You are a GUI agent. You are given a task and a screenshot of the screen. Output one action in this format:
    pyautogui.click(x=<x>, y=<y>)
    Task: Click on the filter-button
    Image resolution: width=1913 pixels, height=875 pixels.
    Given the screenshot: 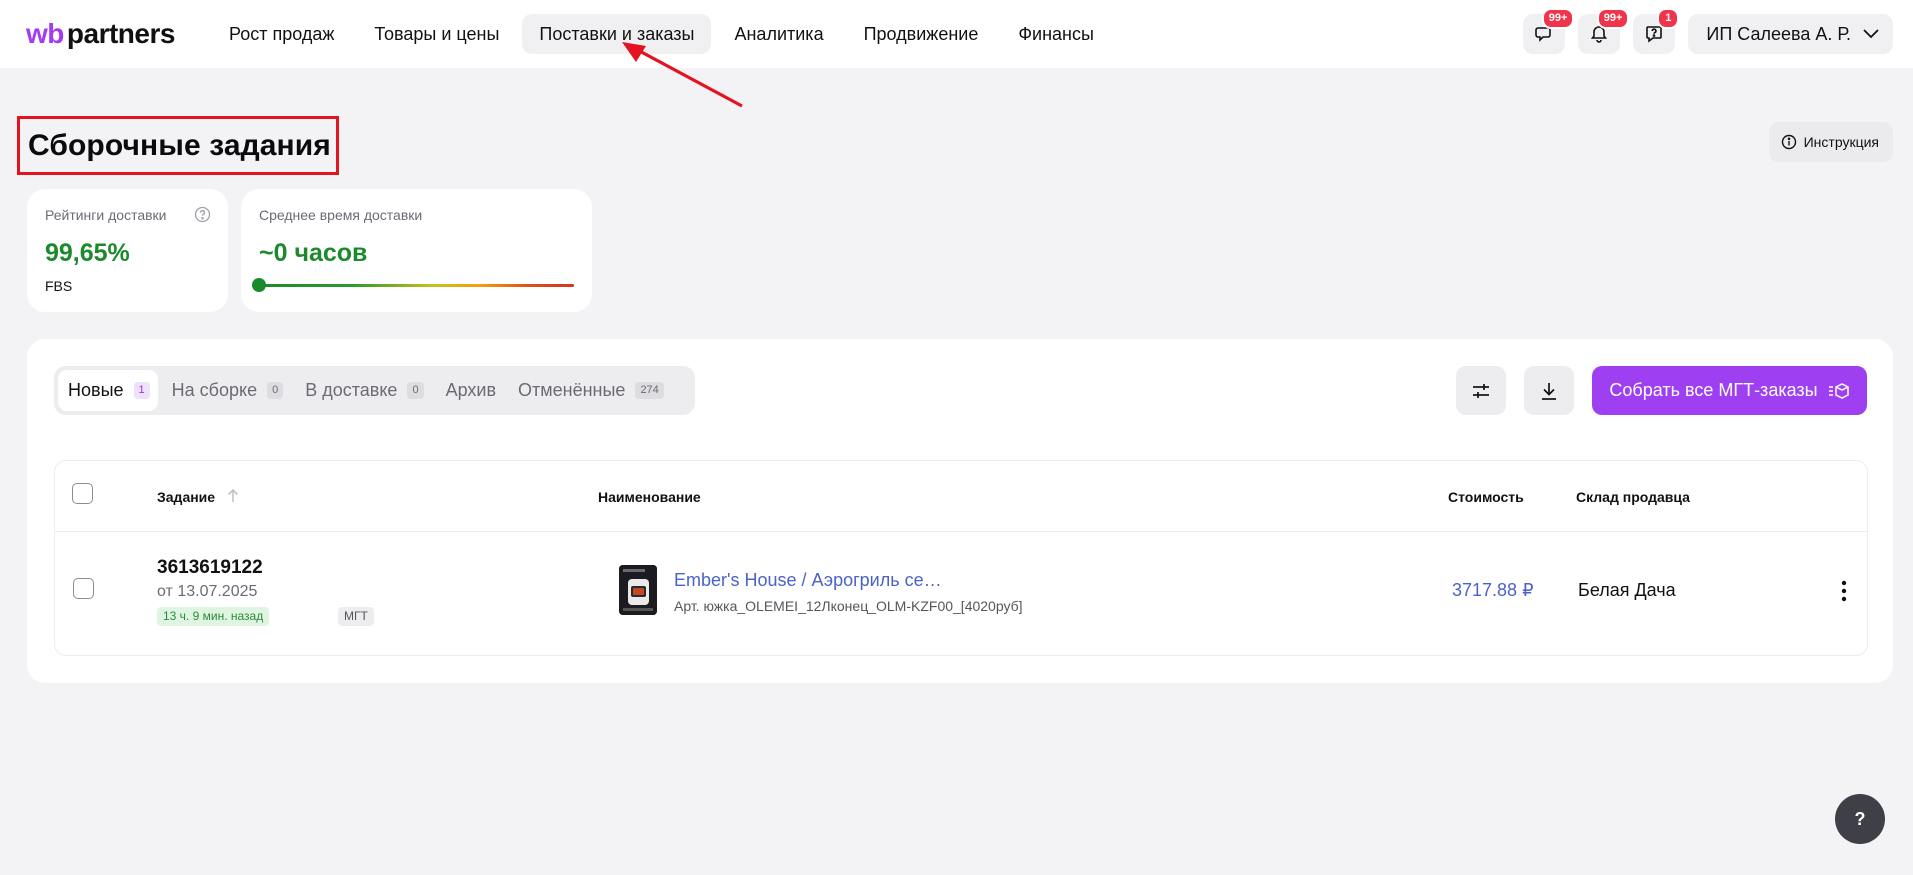 What is the action you would take?
    pyautogui.click(x=1481, y=390)
    